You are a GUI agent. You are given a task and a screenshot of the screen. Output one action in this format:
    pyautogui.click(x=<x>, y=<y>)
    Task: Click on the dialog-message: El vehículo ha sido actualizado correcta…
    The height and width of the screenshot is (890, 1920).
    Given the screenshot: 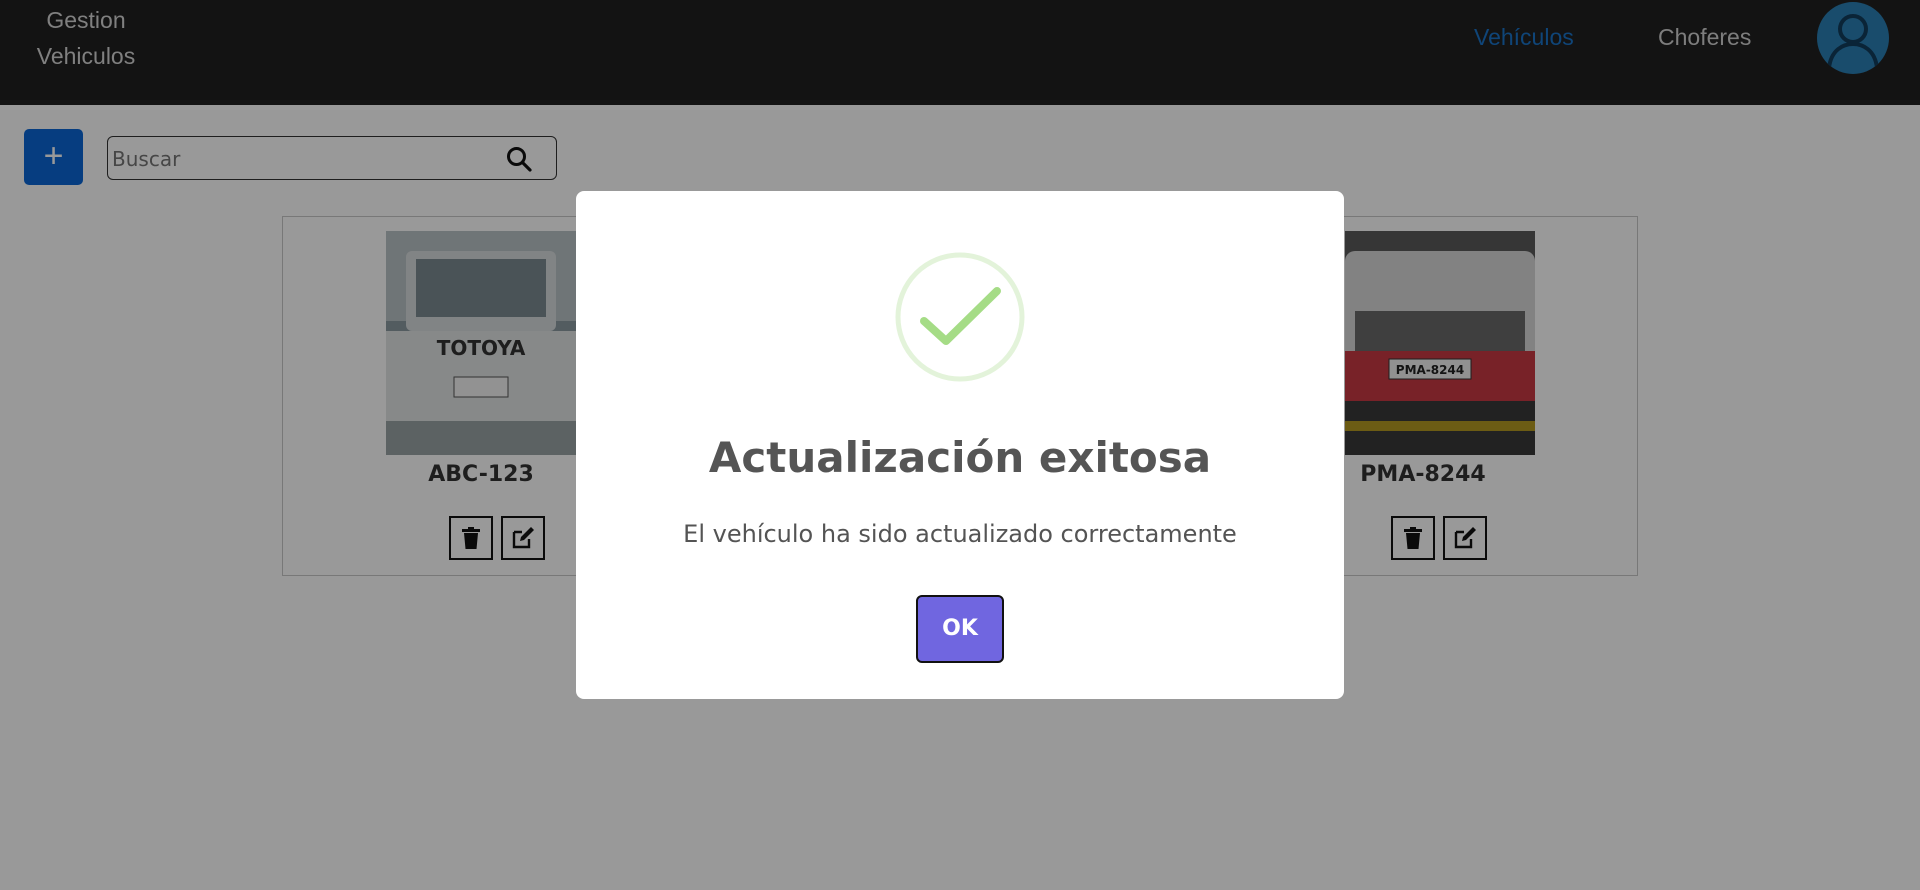 What is the action you would take?
    pyautogui.click(x=960, y=534)
    